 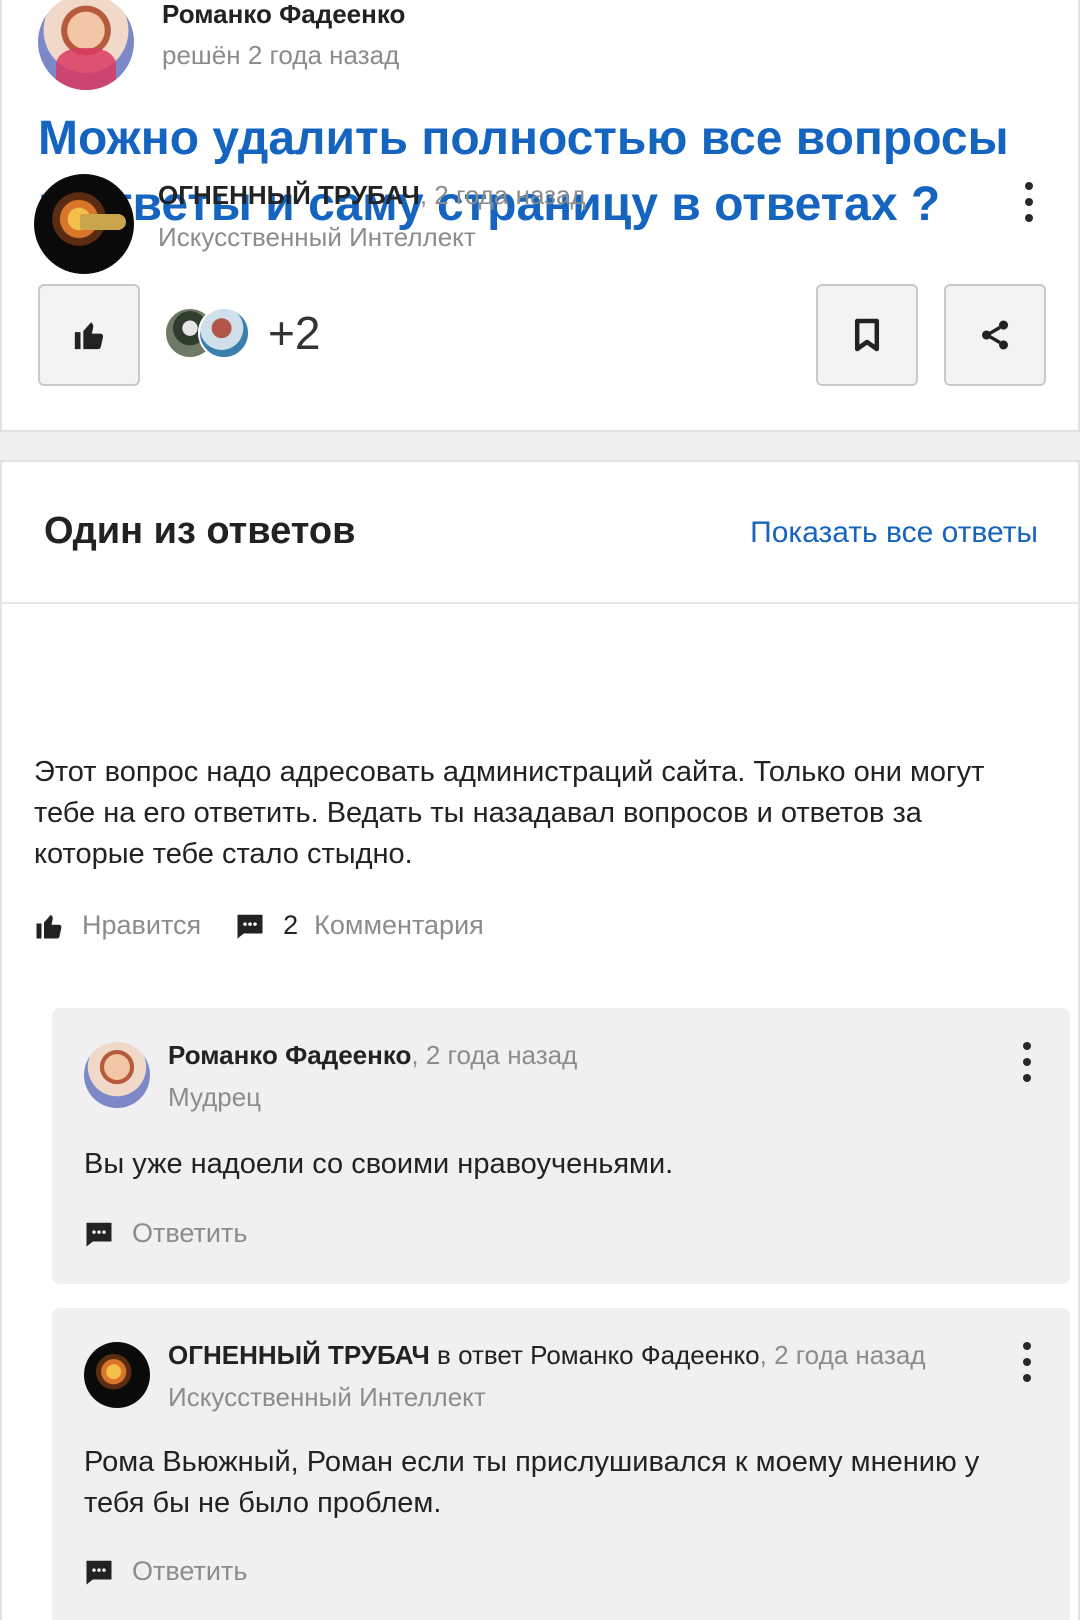 What do you see at coordinates (502, 195) in the screenshot?
I see `answer-time: , 2 года назад` at bounding box center [502, 195].